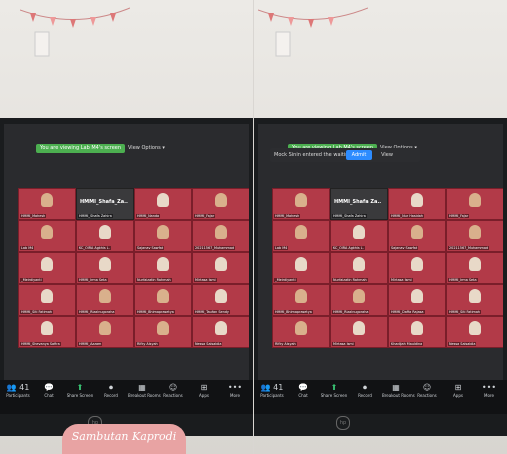 The image size is (507, 454). What do you see at coordinates (348, 248) in the screenshot?
I see `participant-name: KC_OIRA Agkhis L.` at bounding box center [348, 248].